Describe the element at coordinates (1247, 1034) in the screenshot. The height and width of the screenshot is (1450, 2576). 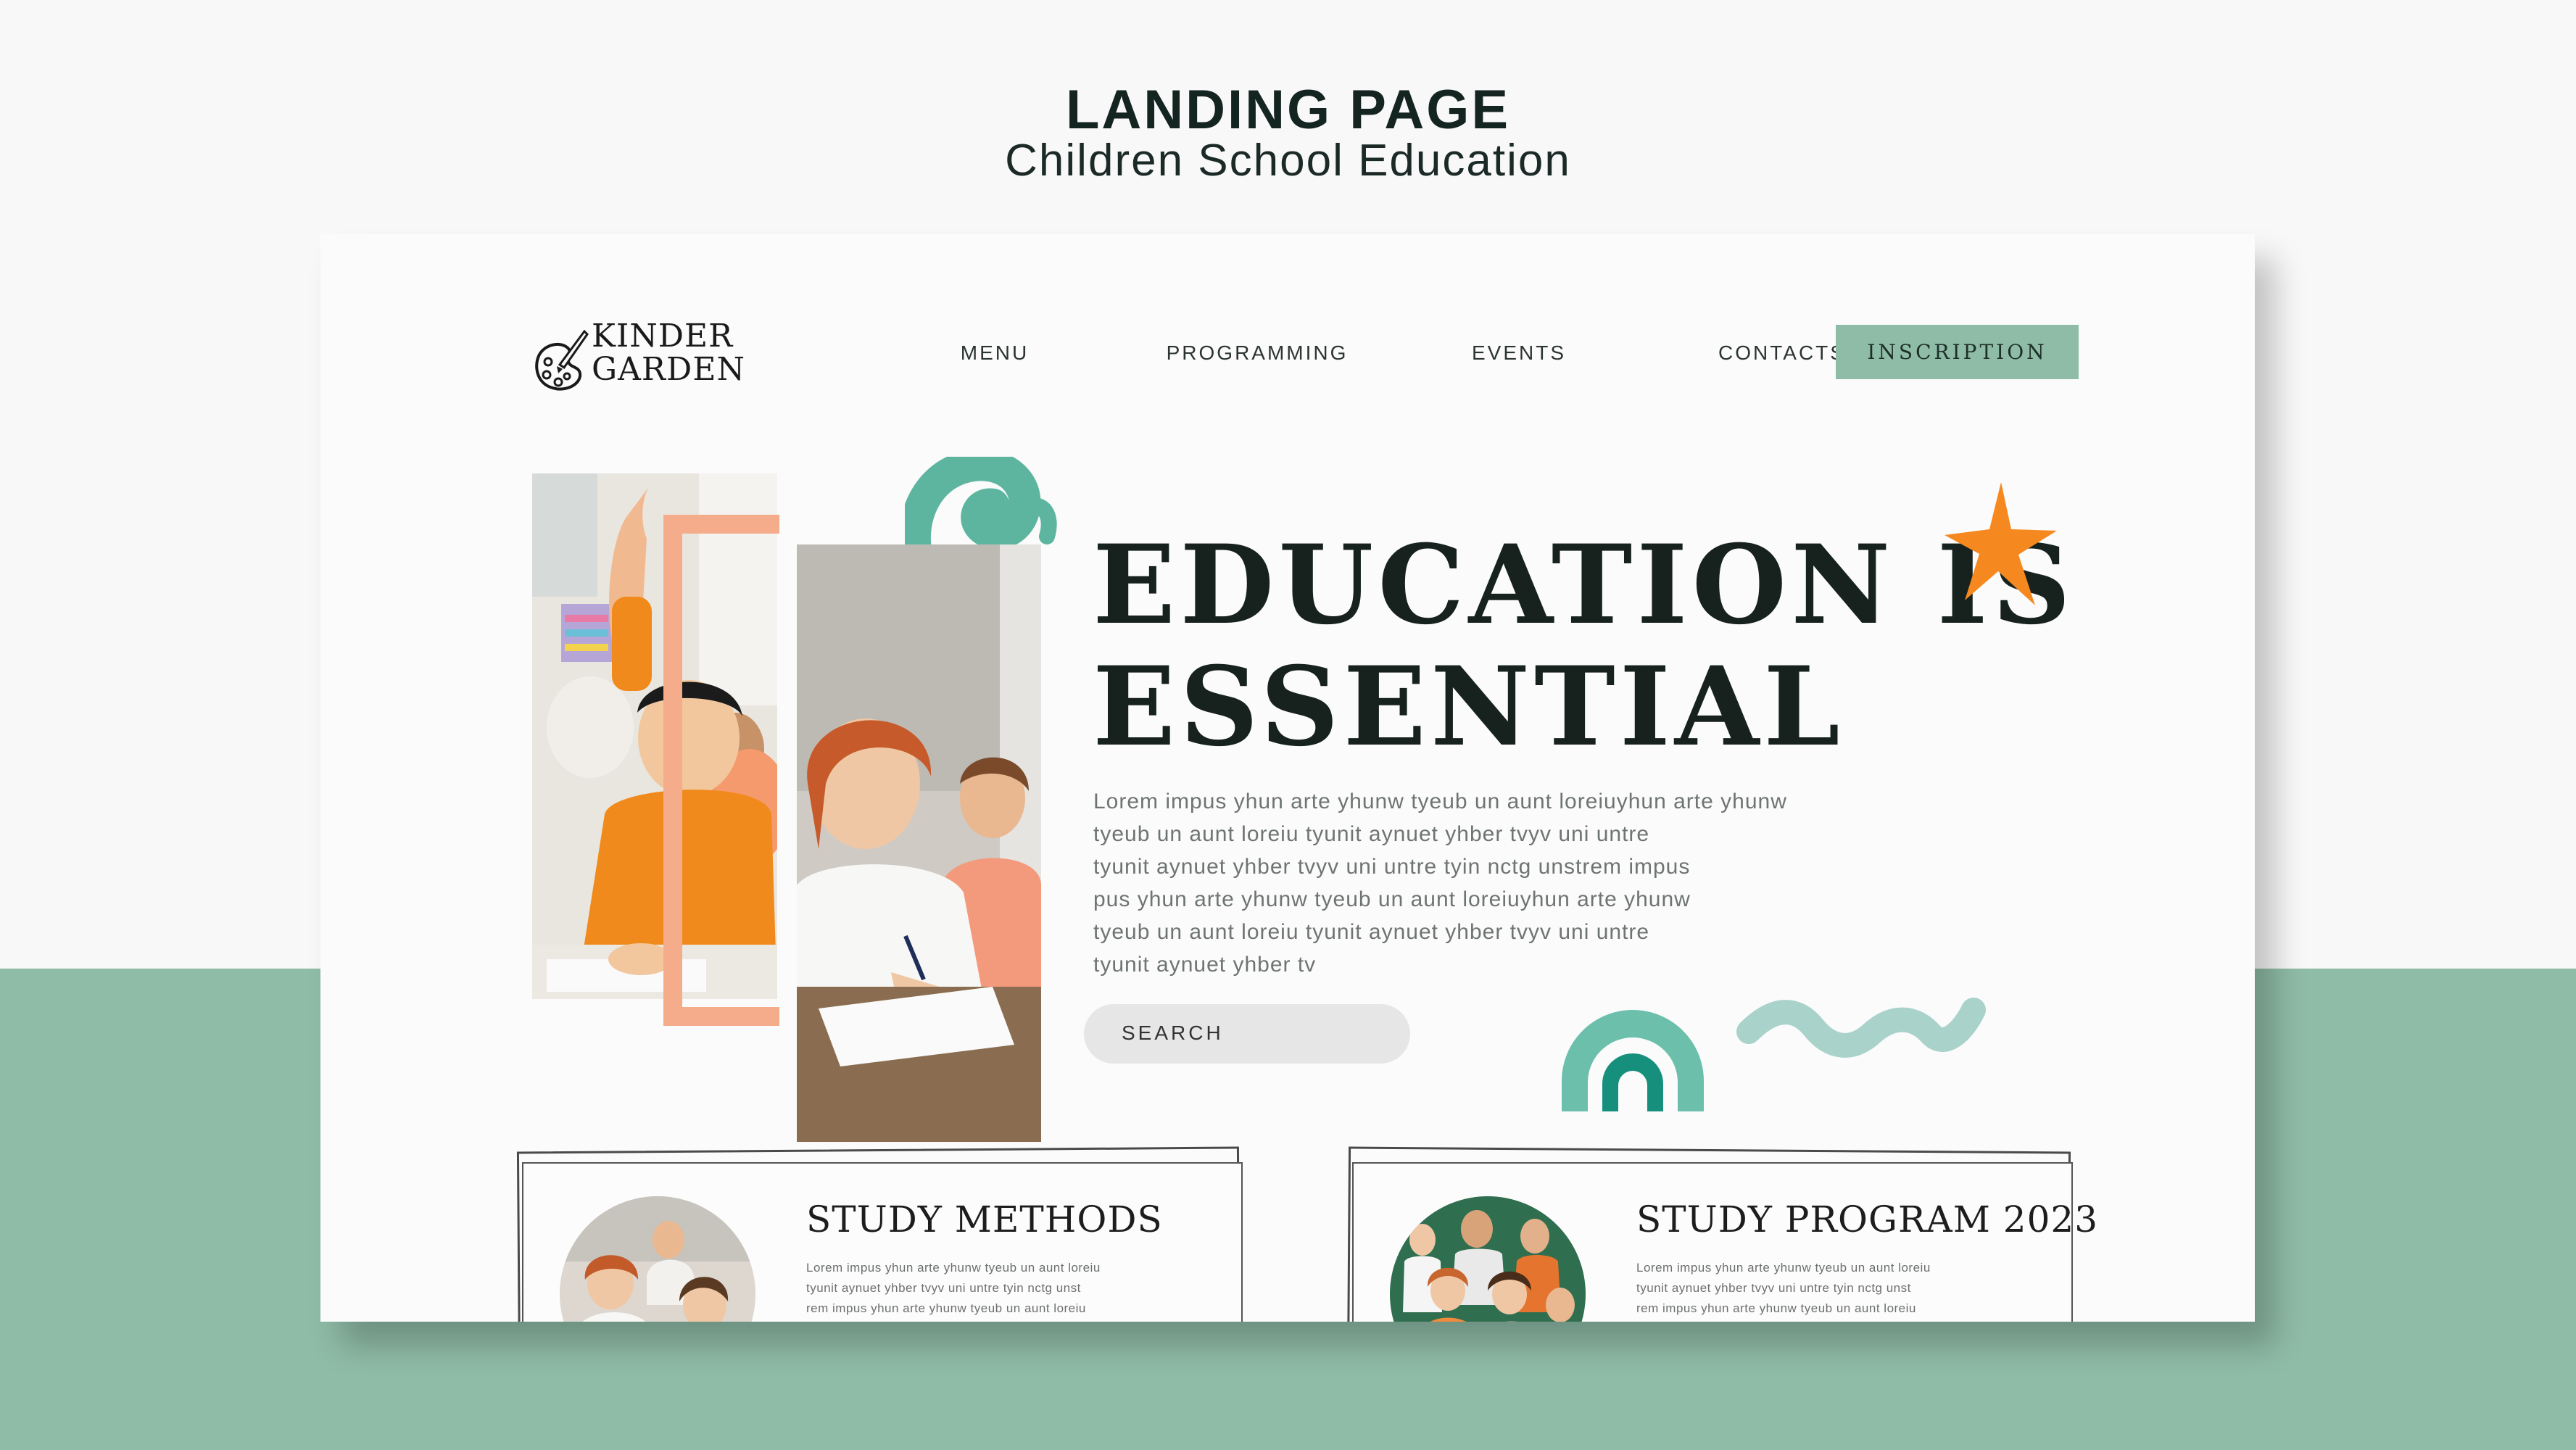
I see `search-input: SEARCH` at that location.